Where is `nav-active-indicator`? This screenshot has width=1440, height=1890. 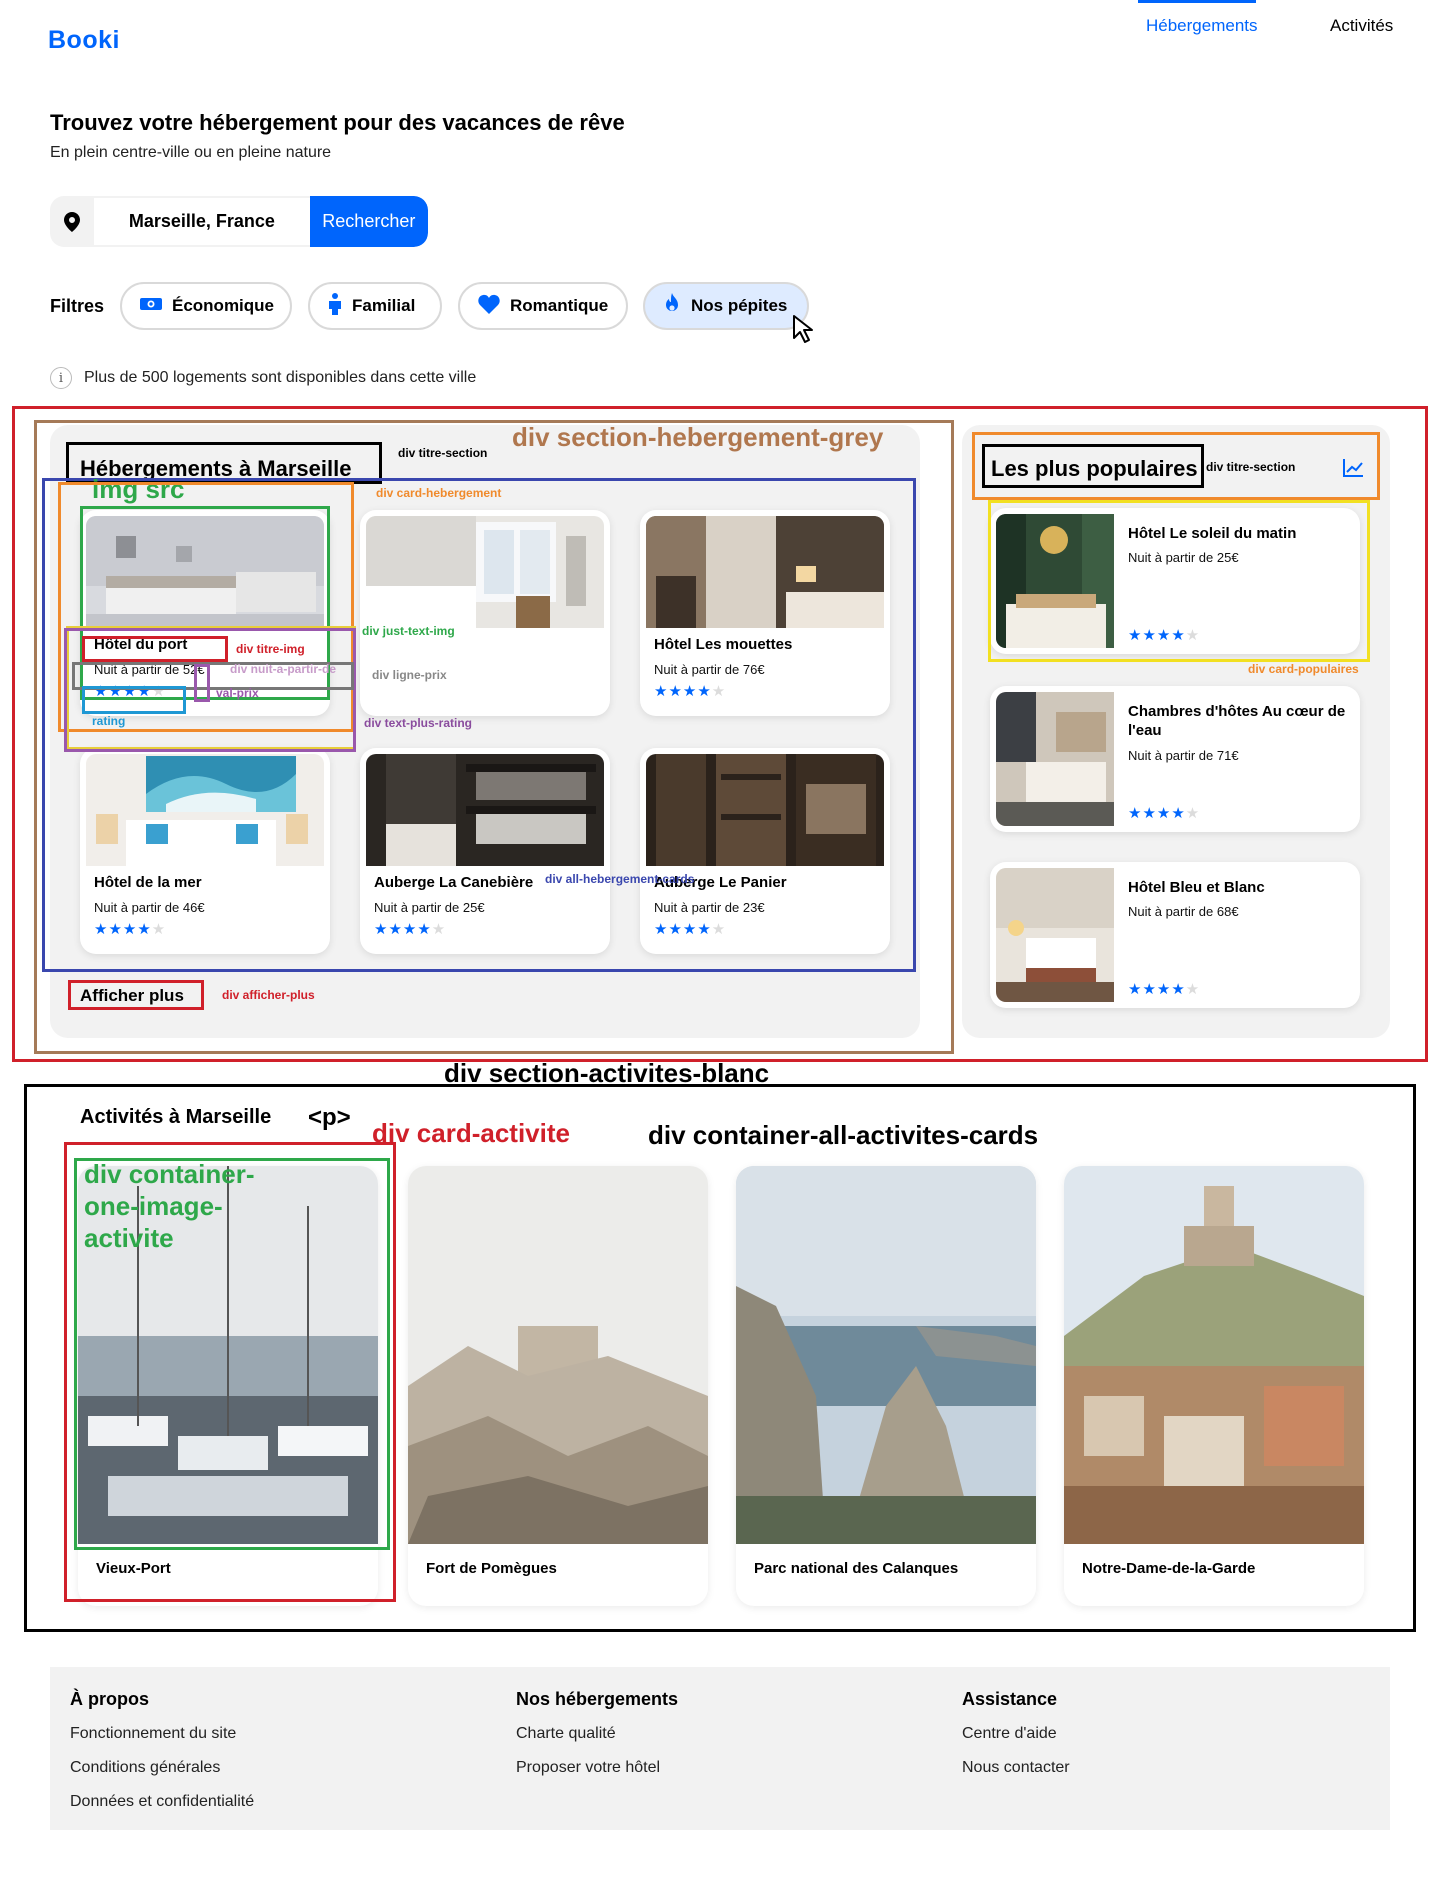 nav-active-indicator is located at coordinates (1197, 1).